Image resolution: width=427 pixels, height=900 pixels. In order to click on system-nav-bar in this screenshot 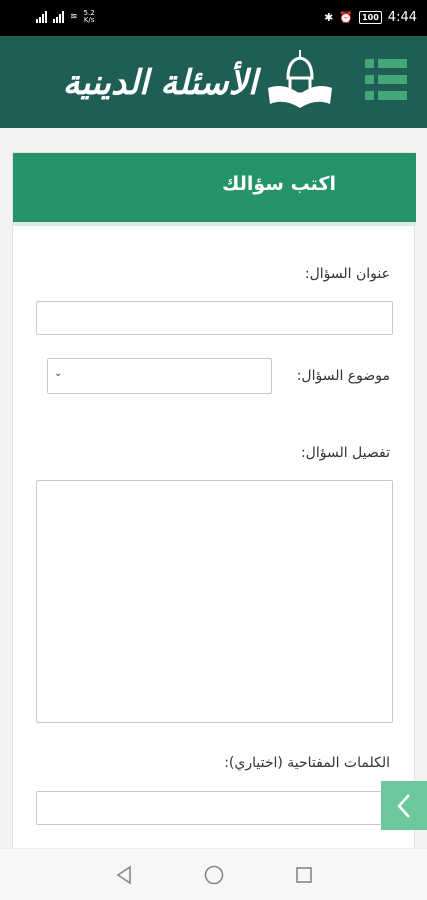, I will do `click(213, 874)`.